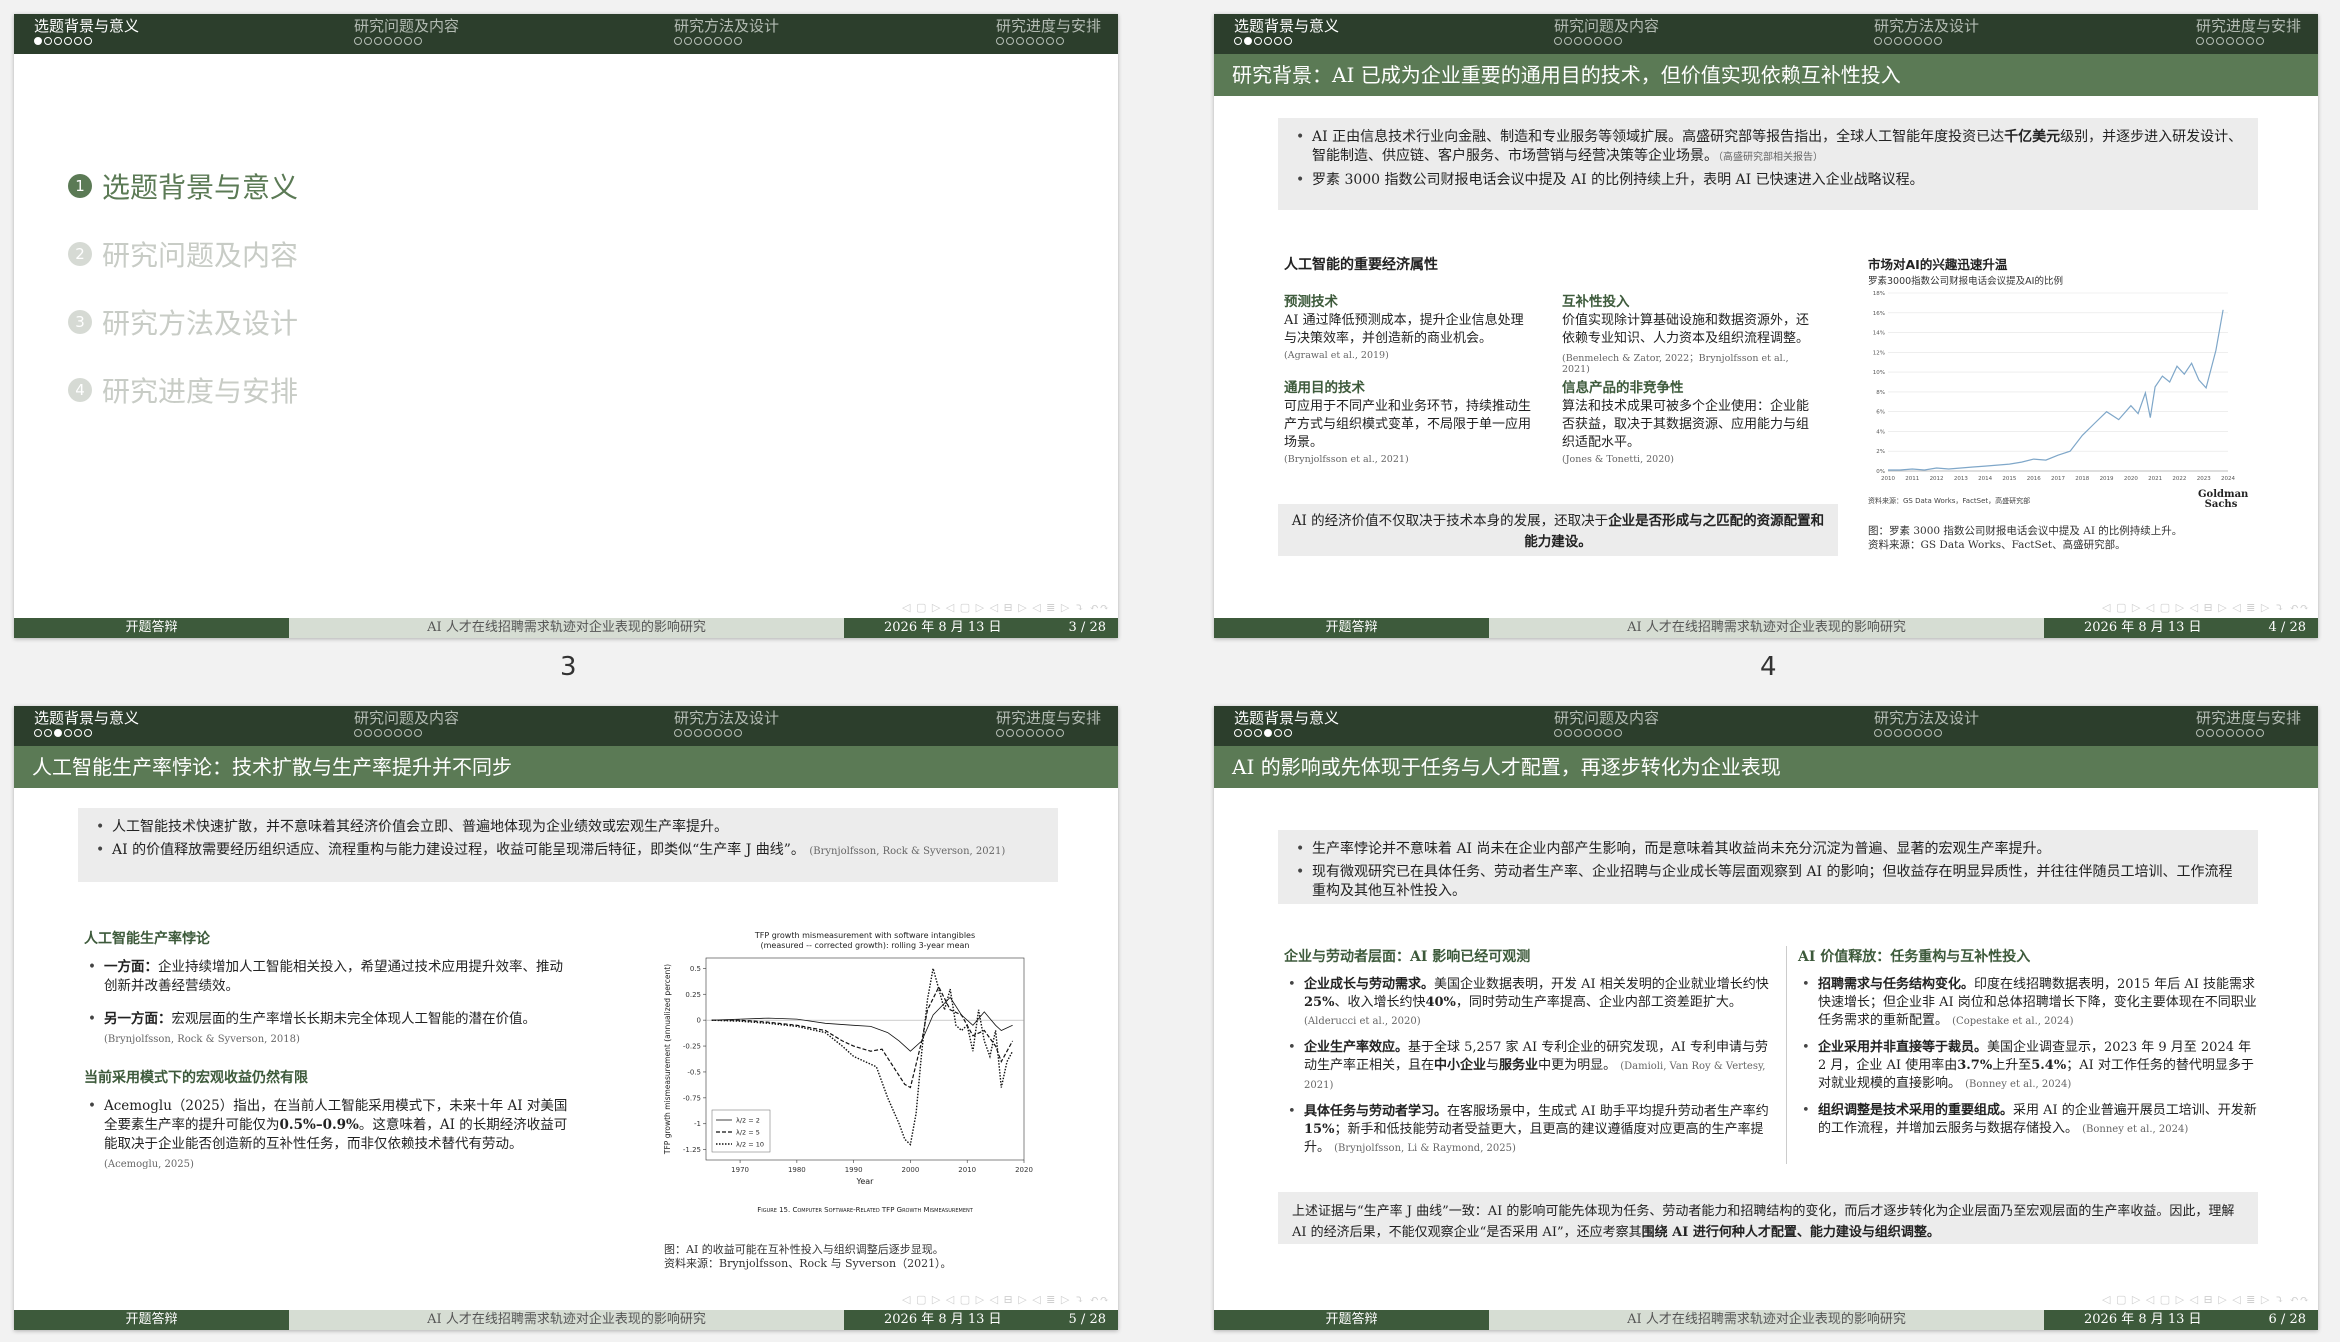  What do you see at coordinates (80, 390) in the screenshot?
I see `outline-number: 4` at bounding box center [80, 390].